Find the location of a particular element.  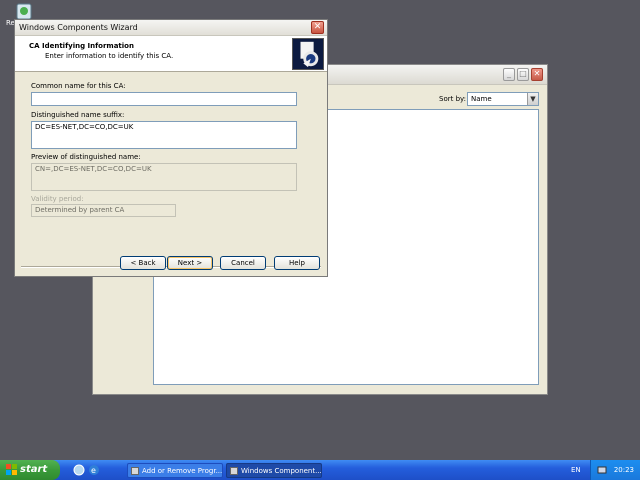

wizard-titlebar: Windows Components Wizard ✕ is located at coordinates (171, 28).